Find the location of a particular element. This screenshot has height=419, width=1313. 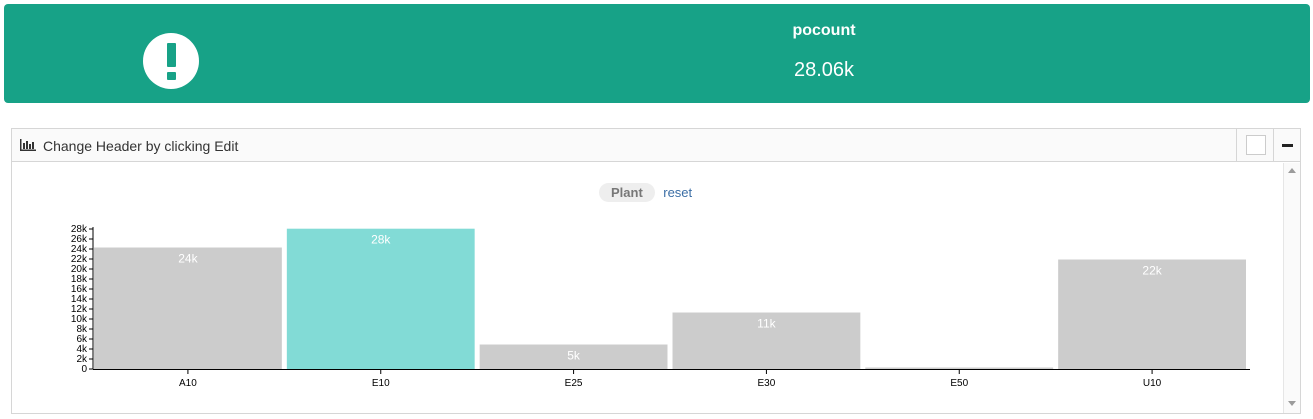

exclamation-icon is located at coordinates (171, 61).